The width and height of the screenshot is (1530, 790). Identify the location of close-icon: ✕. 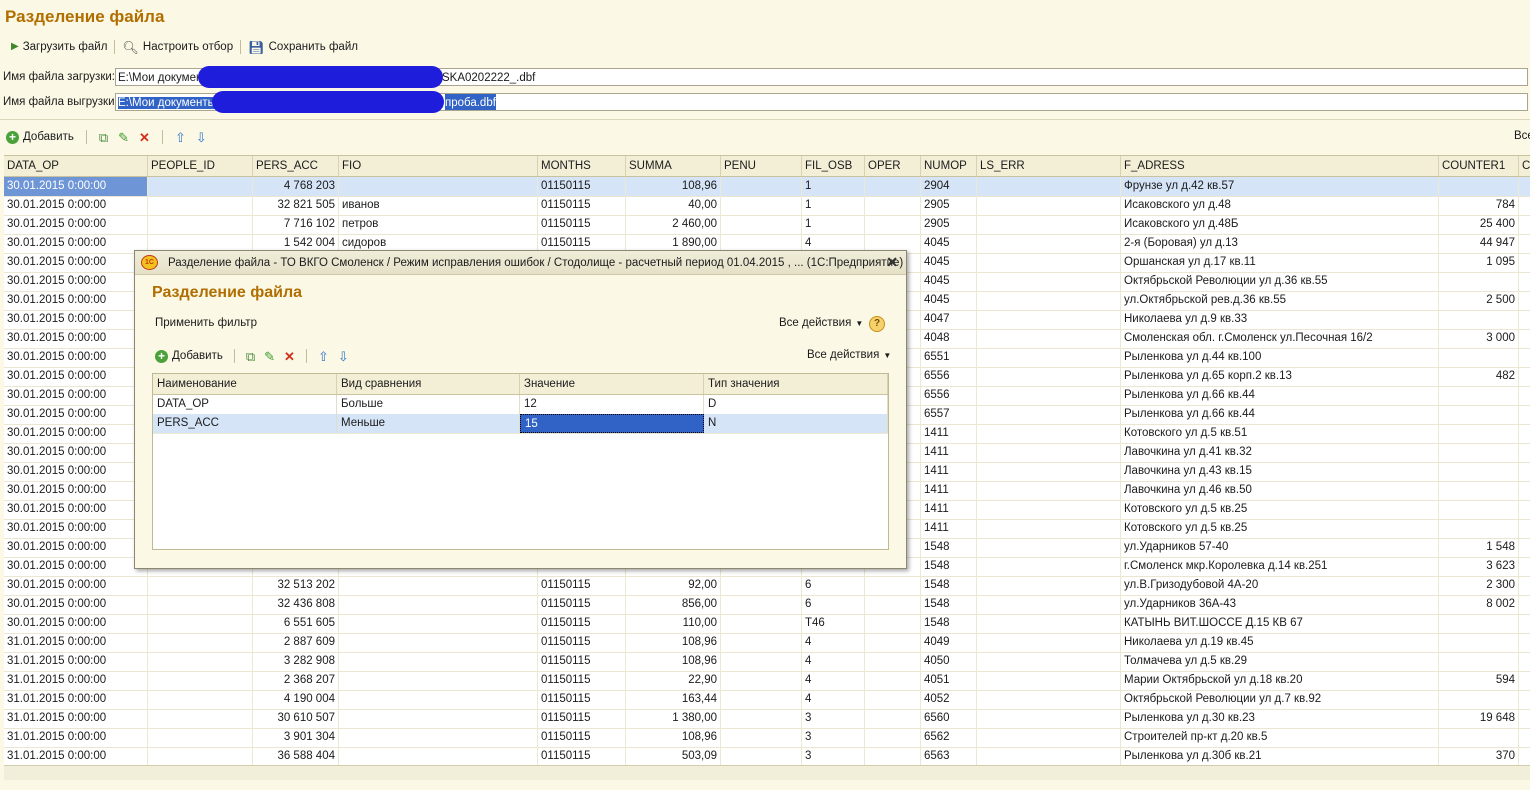
(892, 262).